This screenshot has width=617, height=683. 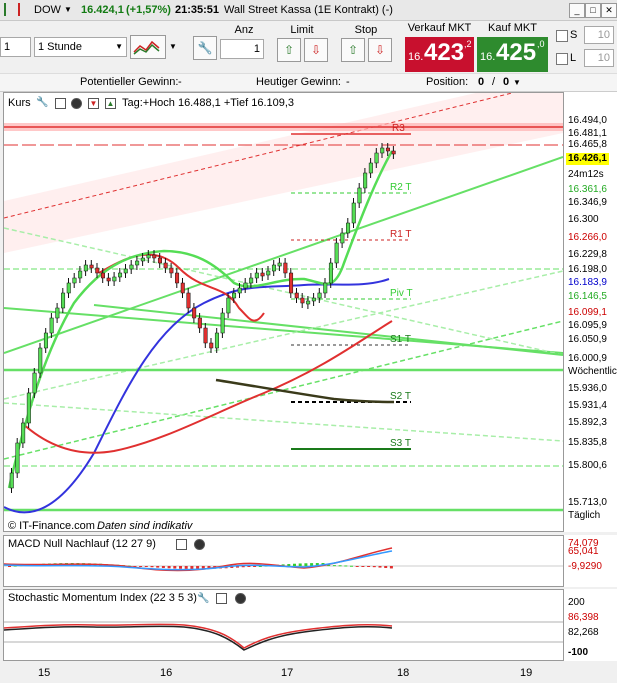 I want to click on chart-style-icon, so click(x=148, y=47).